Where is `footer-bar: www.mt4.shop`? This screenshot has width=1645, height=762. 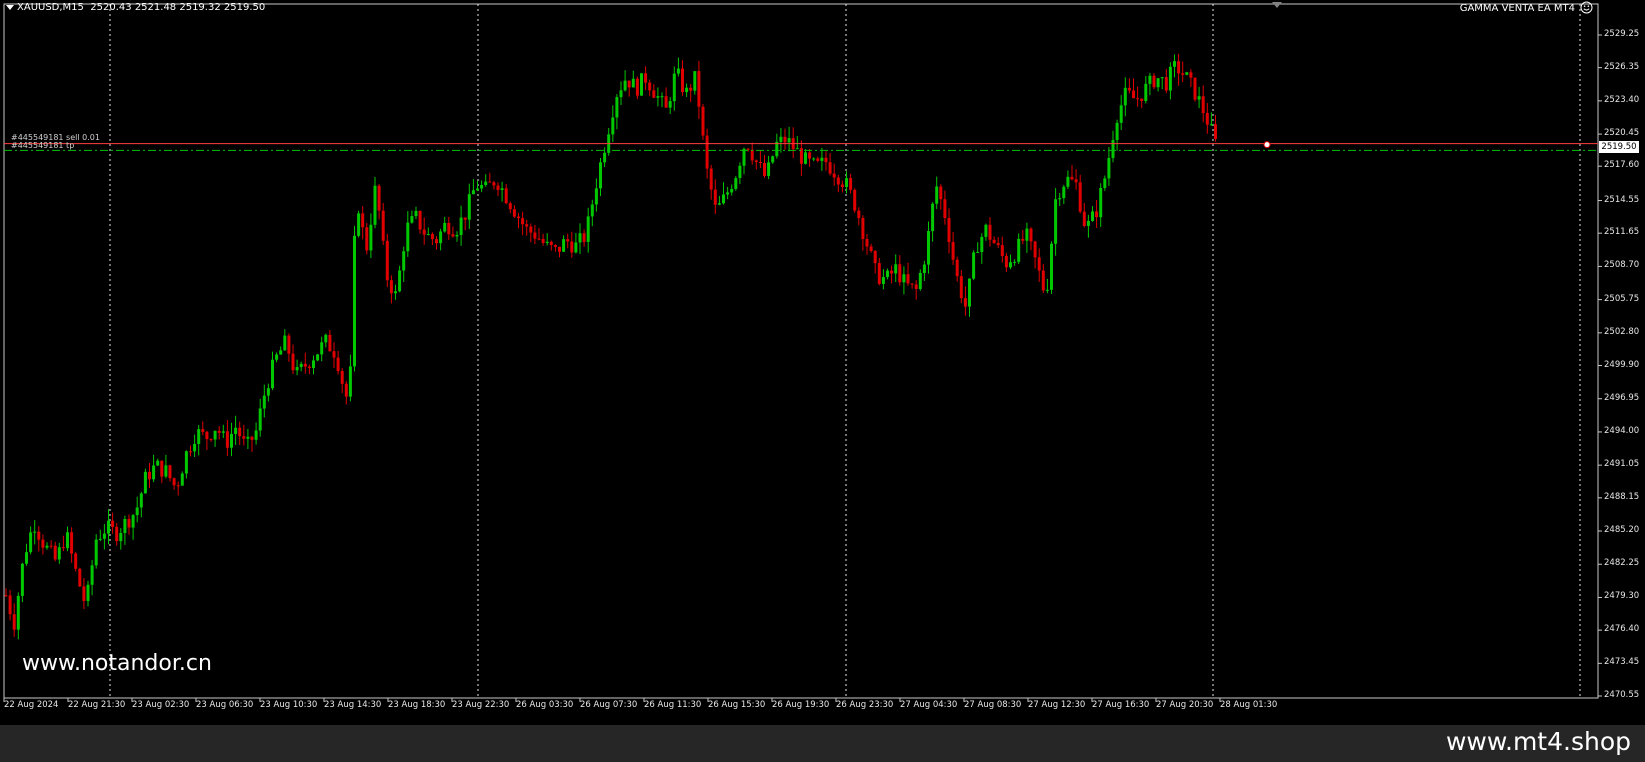
footer-bar: www.mt4.shop is located at coordinates (822, 743).